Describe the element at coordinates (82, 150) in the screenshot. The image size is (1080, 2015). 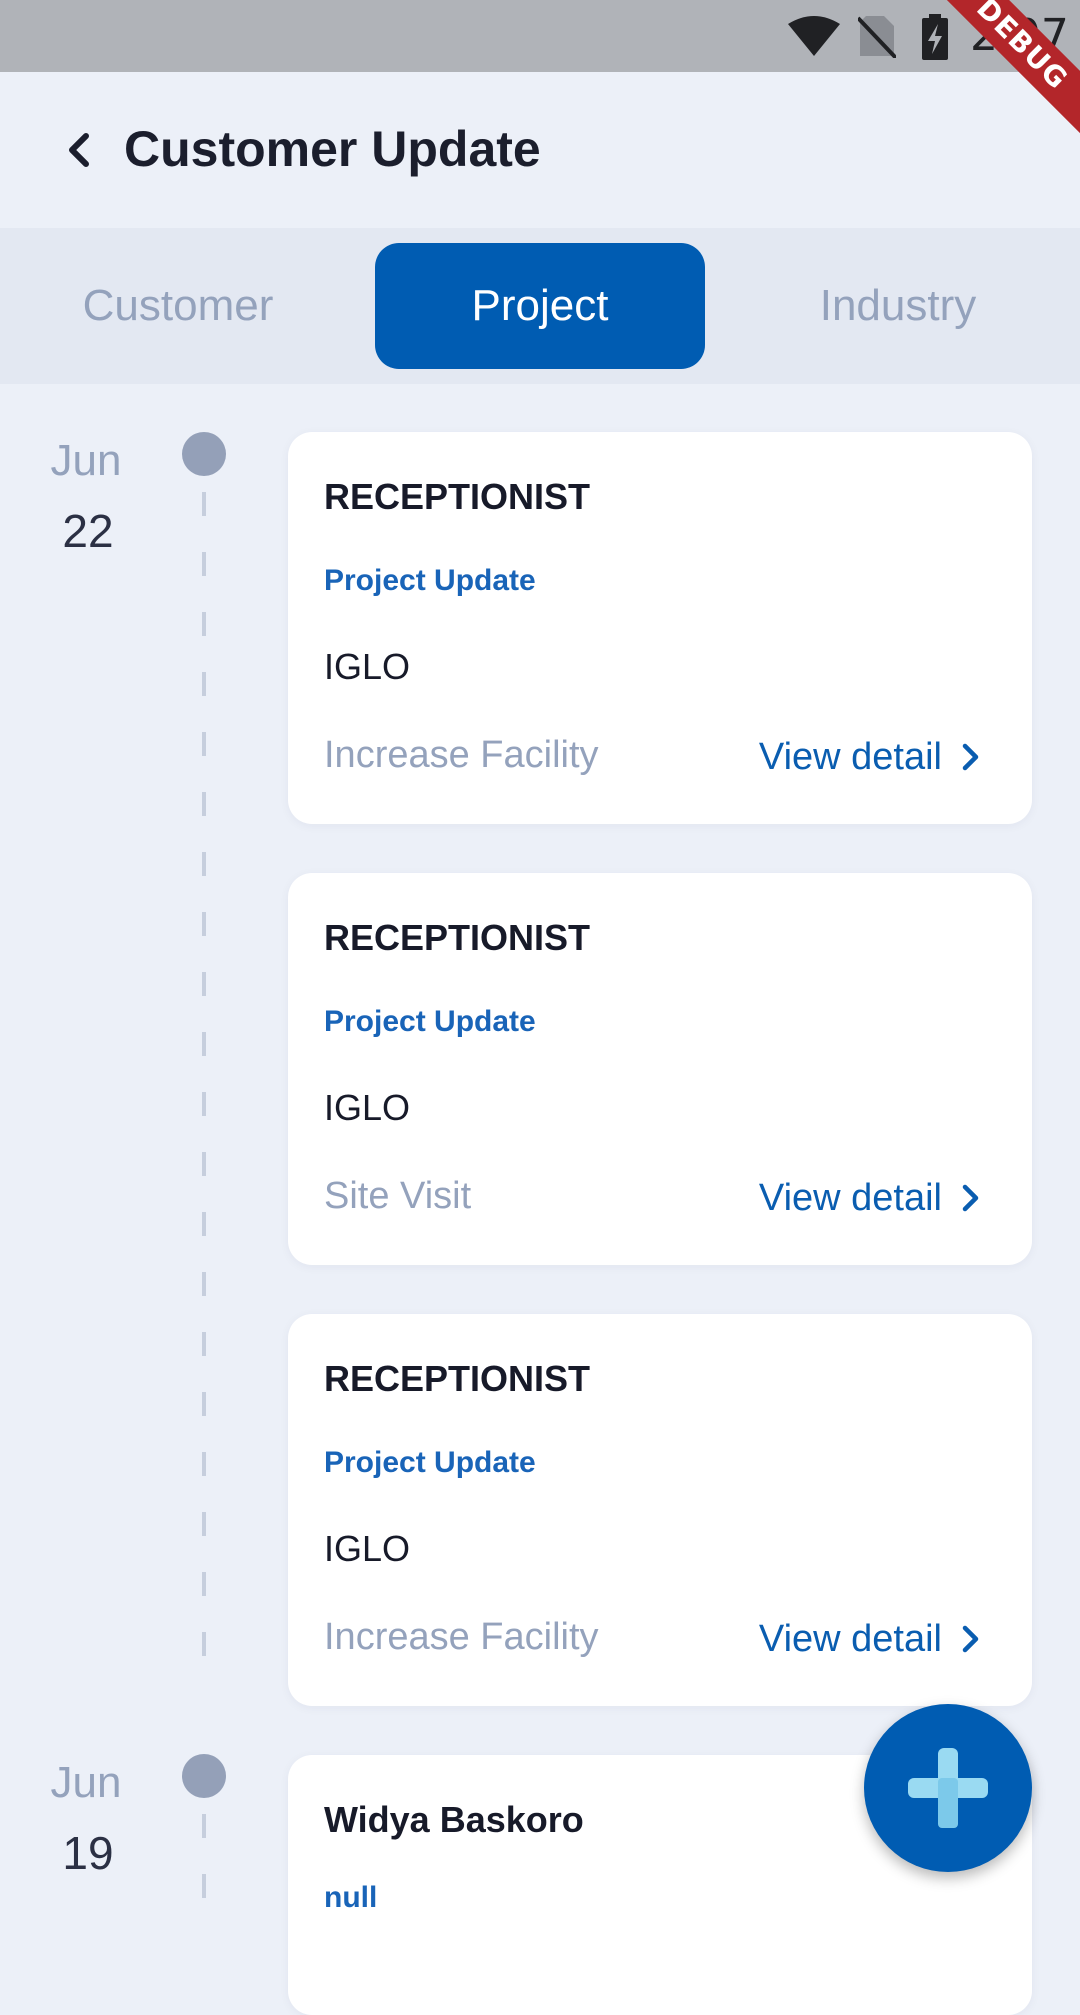
I see `chevron-left-icon` at that location.